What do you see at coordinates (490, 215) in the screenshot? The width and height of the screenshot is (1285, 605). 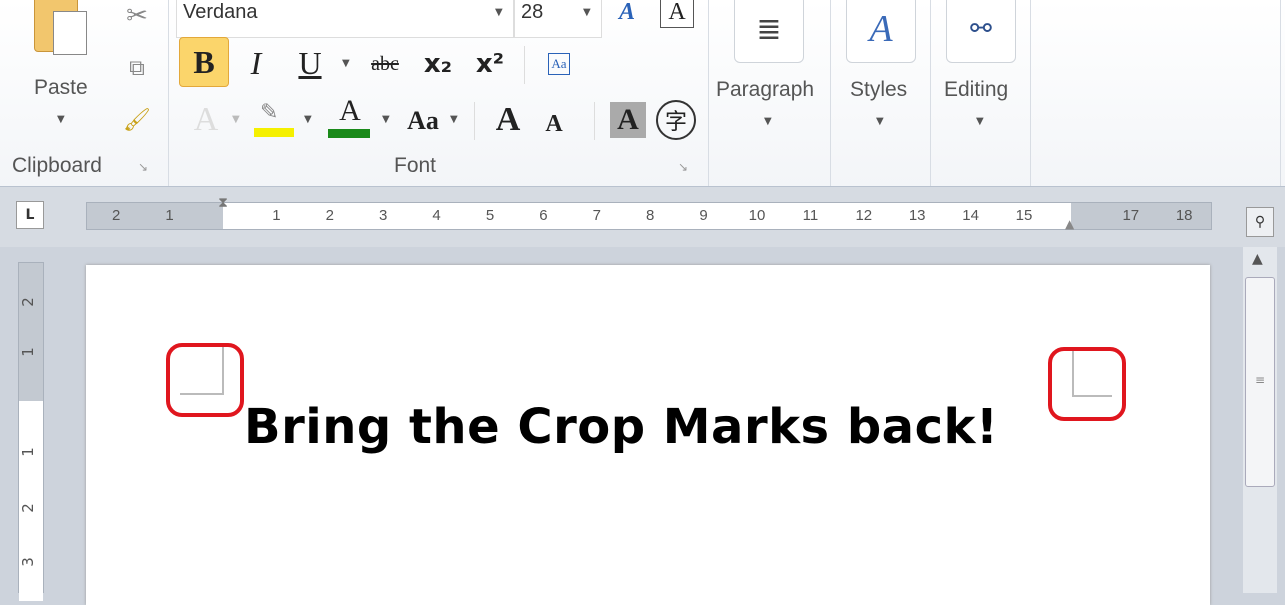 I see `ruler-number: 5` at bounding box center [490, 215].